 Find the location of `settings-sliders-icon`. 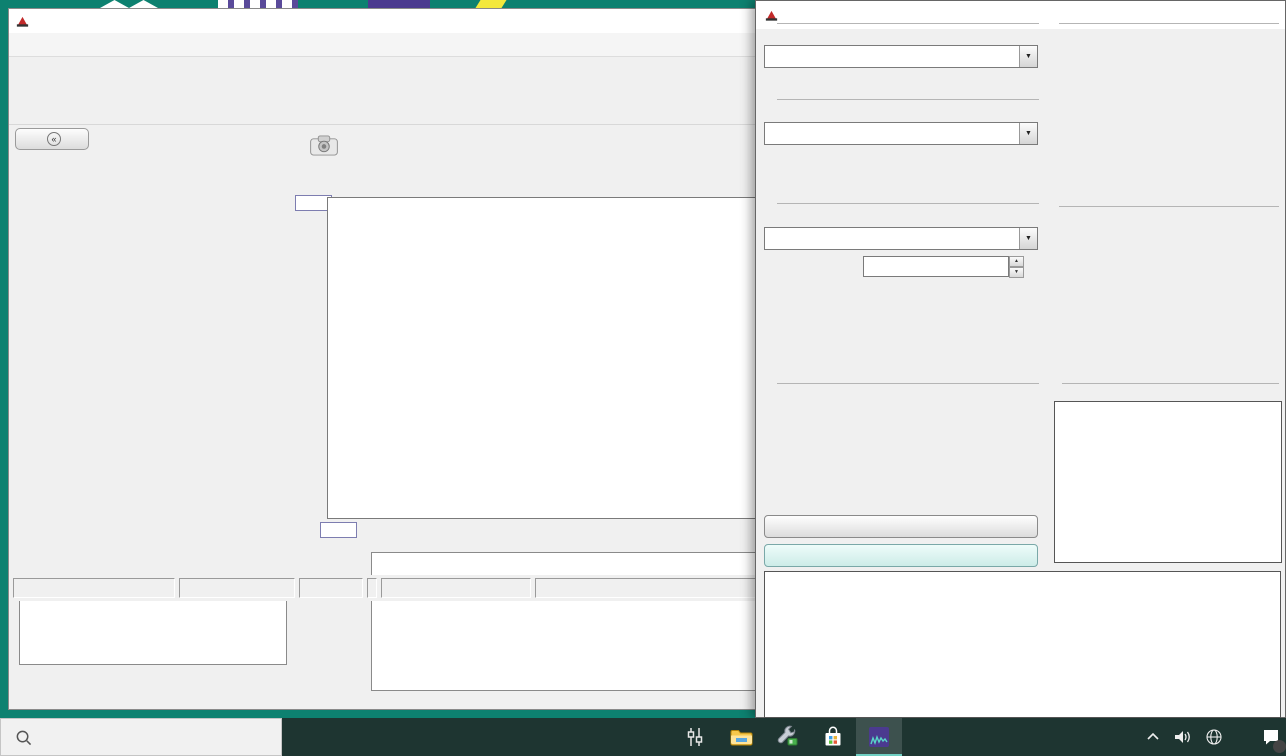

settings-sliders-icon is located at coordinates (695, 737).